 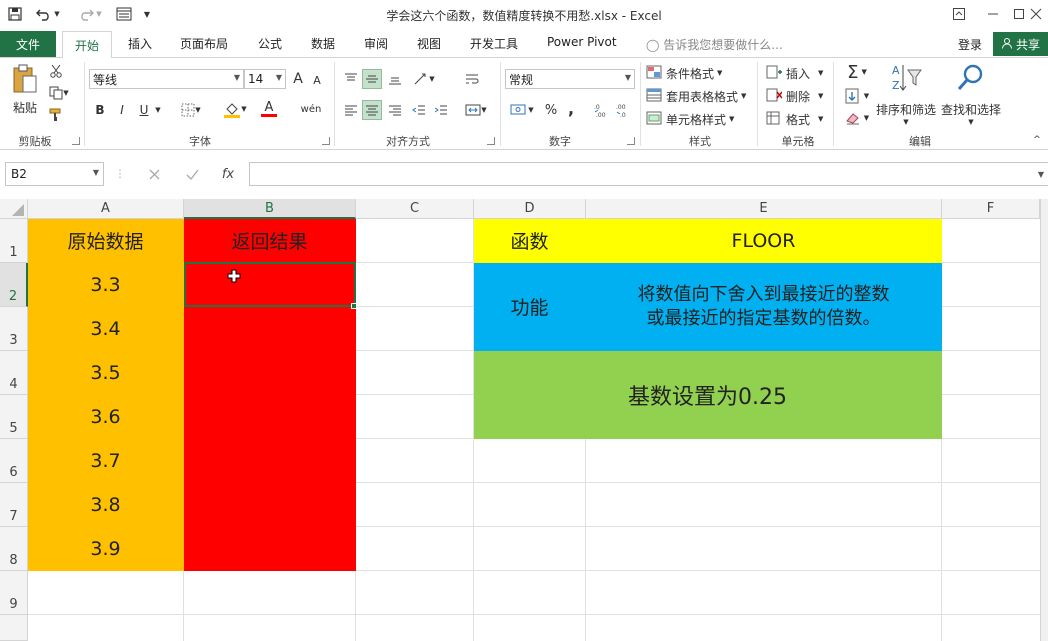 What do you see at coordinates (395, 110) in the screenshot?
I see `align-right-icon` at bounding box center [395, 110].